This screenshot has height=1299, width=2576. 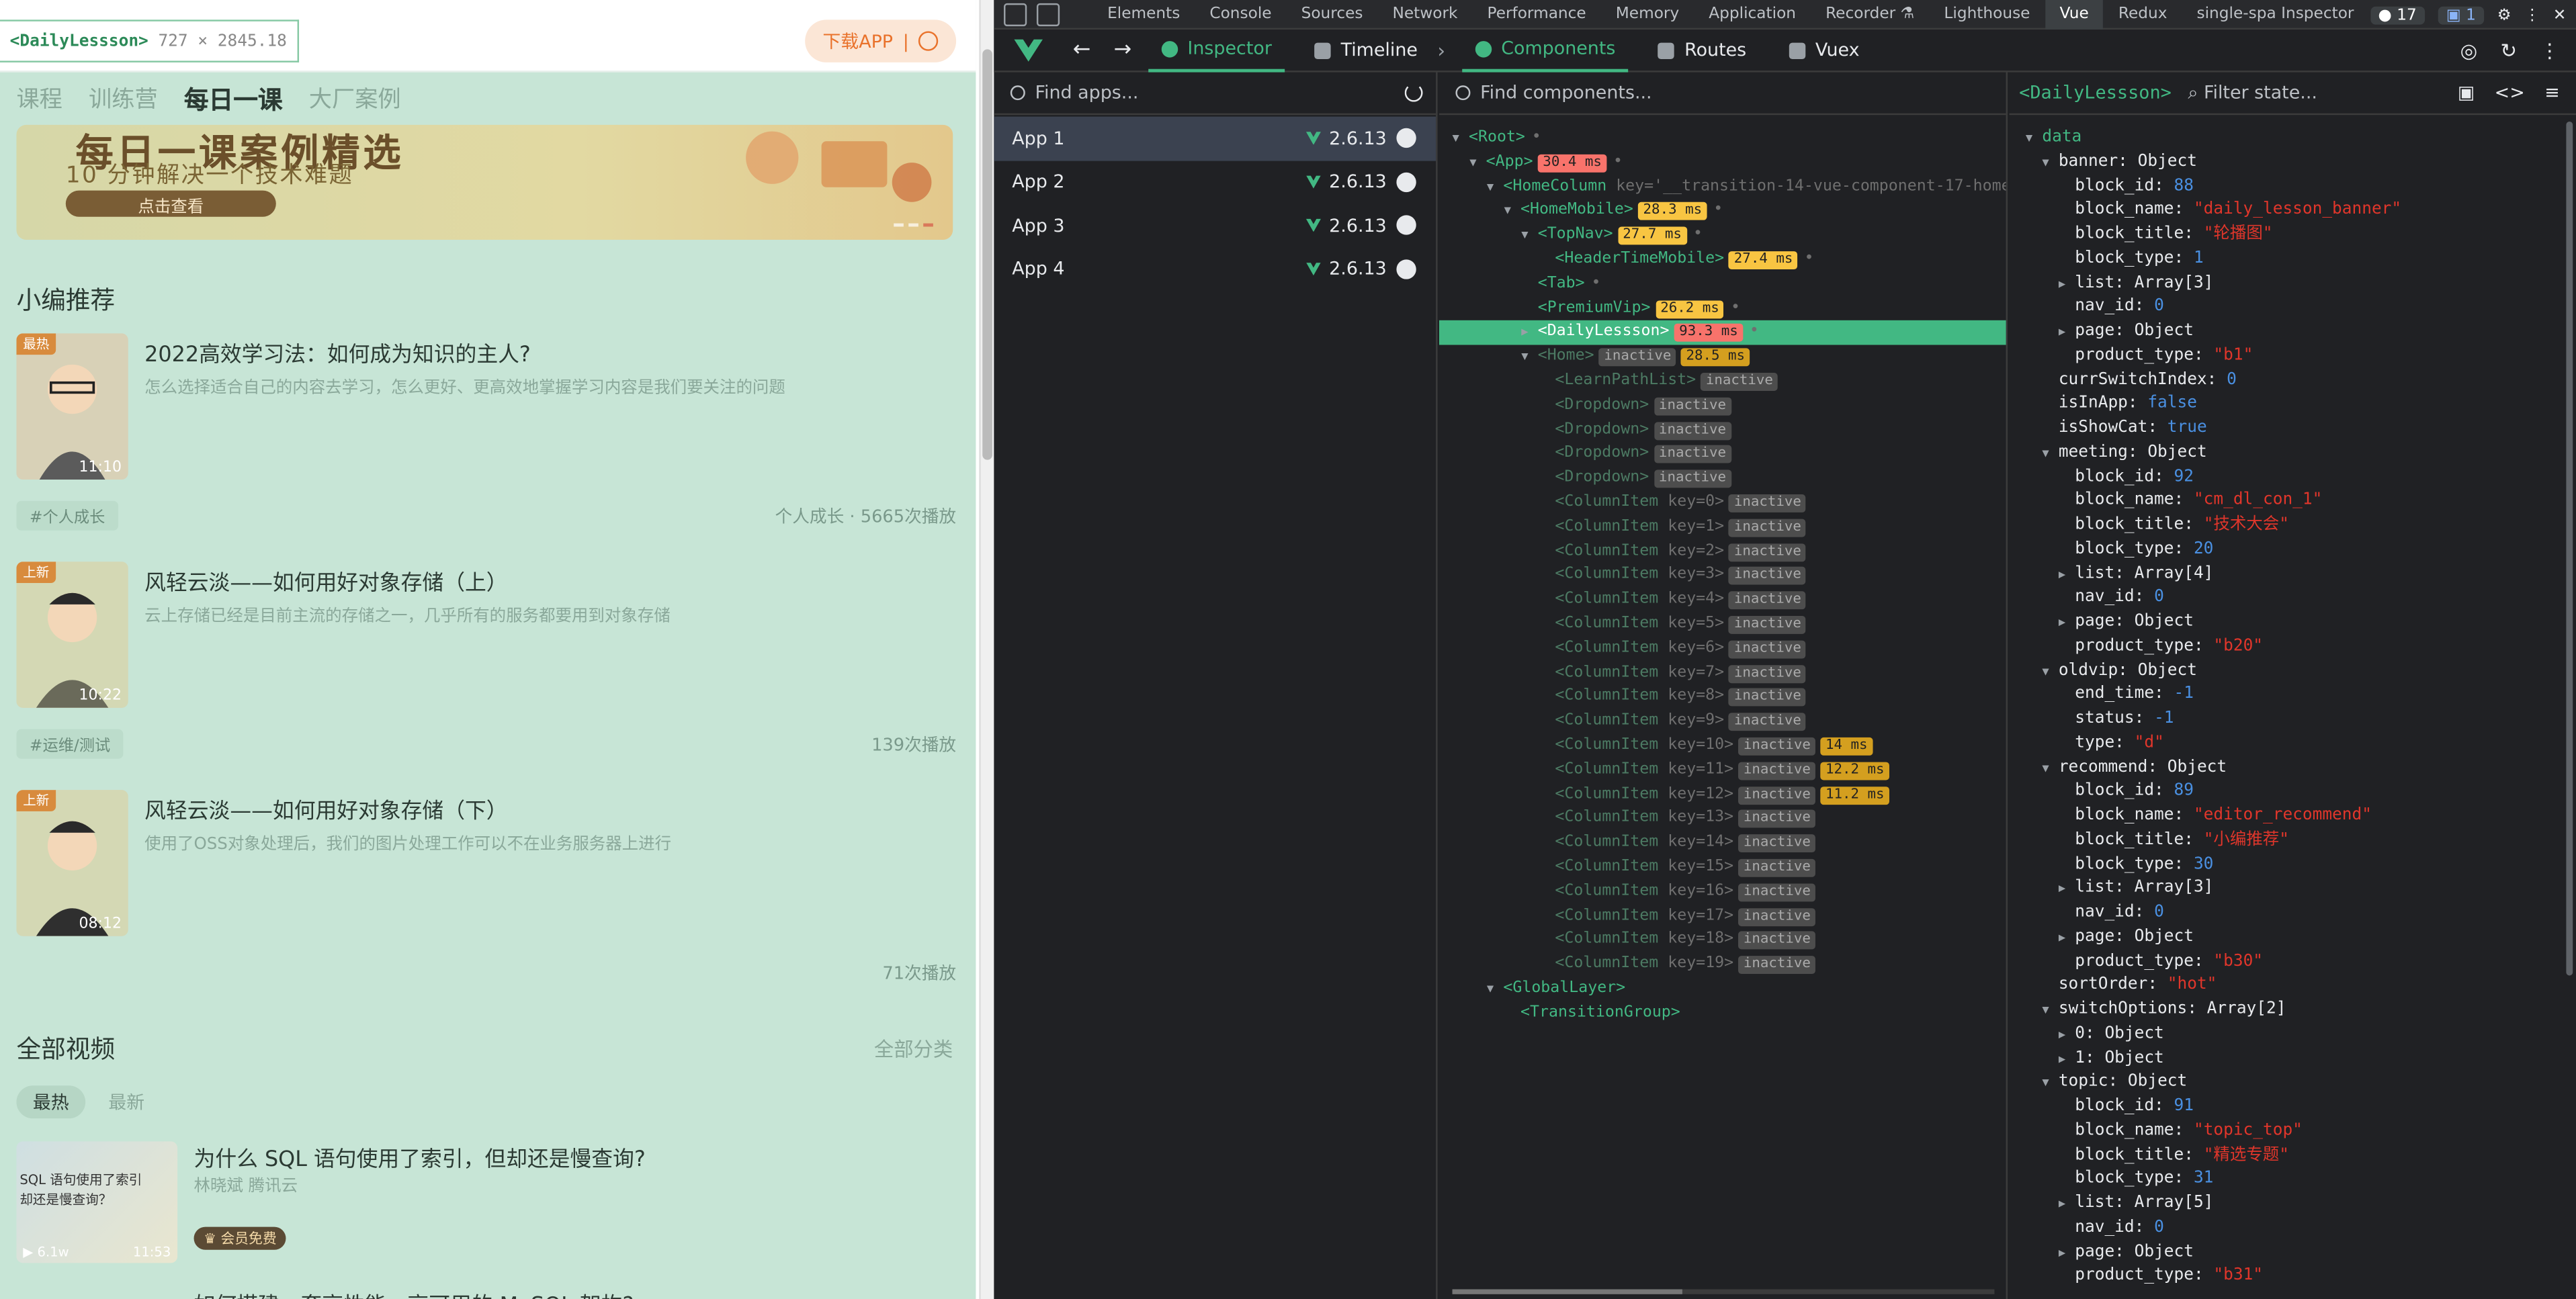 I want to click on lesson-tag: #个人成长, so click(x=67, y=515).